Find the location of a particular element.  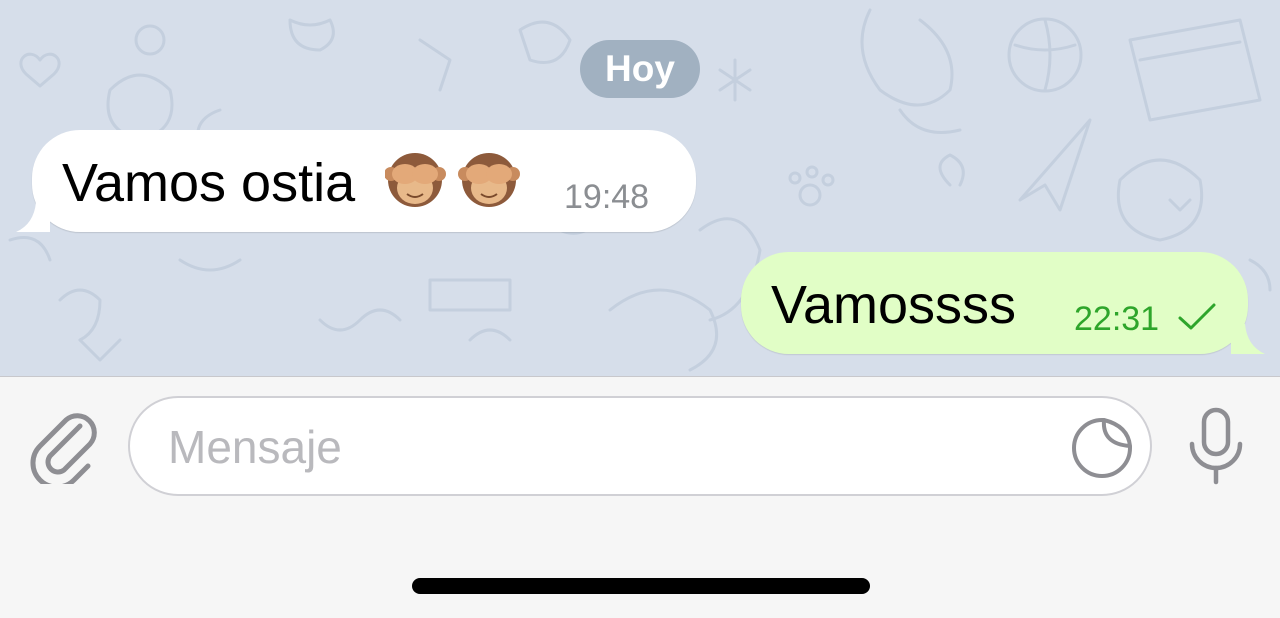

incoming-bubble-tail is located at coordinates (33, 217).